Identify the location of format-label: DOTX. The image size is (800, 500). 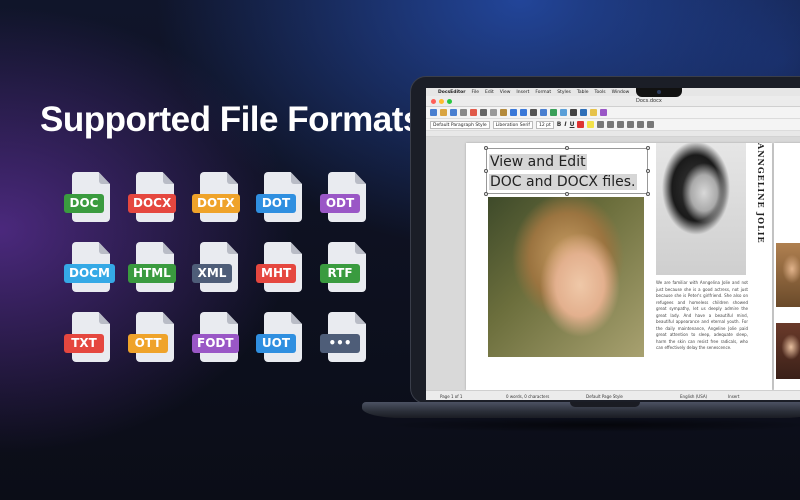
(216, 203).